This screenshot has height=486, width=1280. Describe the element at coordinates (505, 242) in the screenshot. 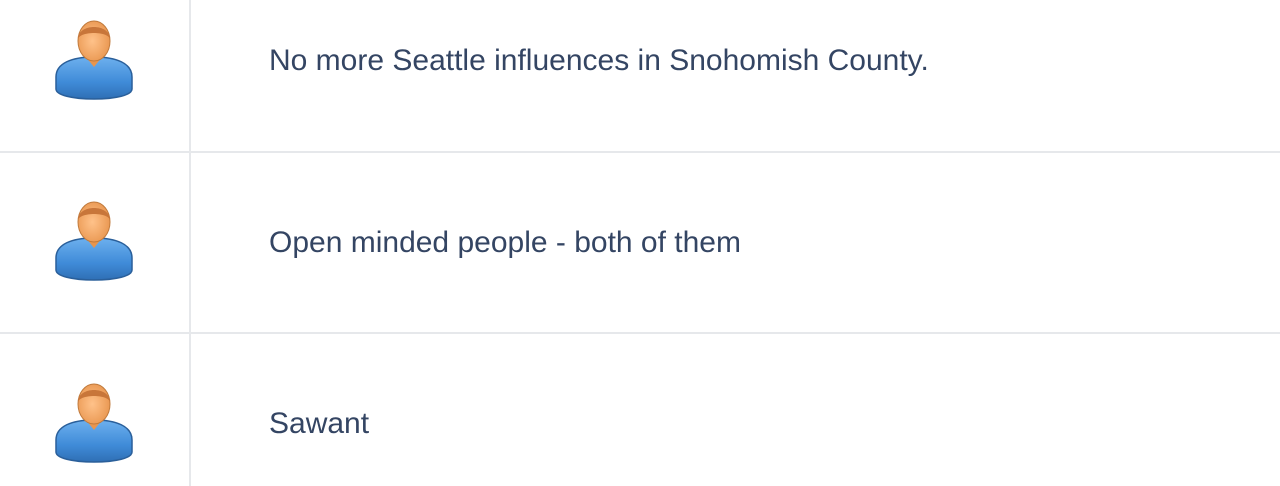

I see `comment-text: Open minded people - both of them` at that location.